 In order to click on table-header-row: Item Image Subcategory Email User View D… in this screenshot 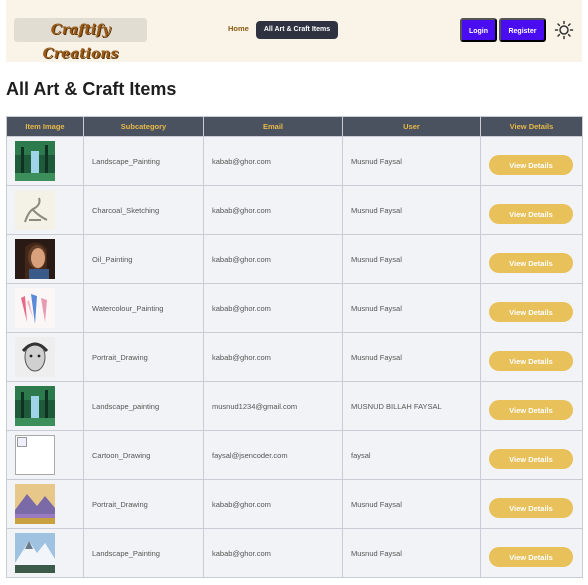, I will do `click(294, 126)`.